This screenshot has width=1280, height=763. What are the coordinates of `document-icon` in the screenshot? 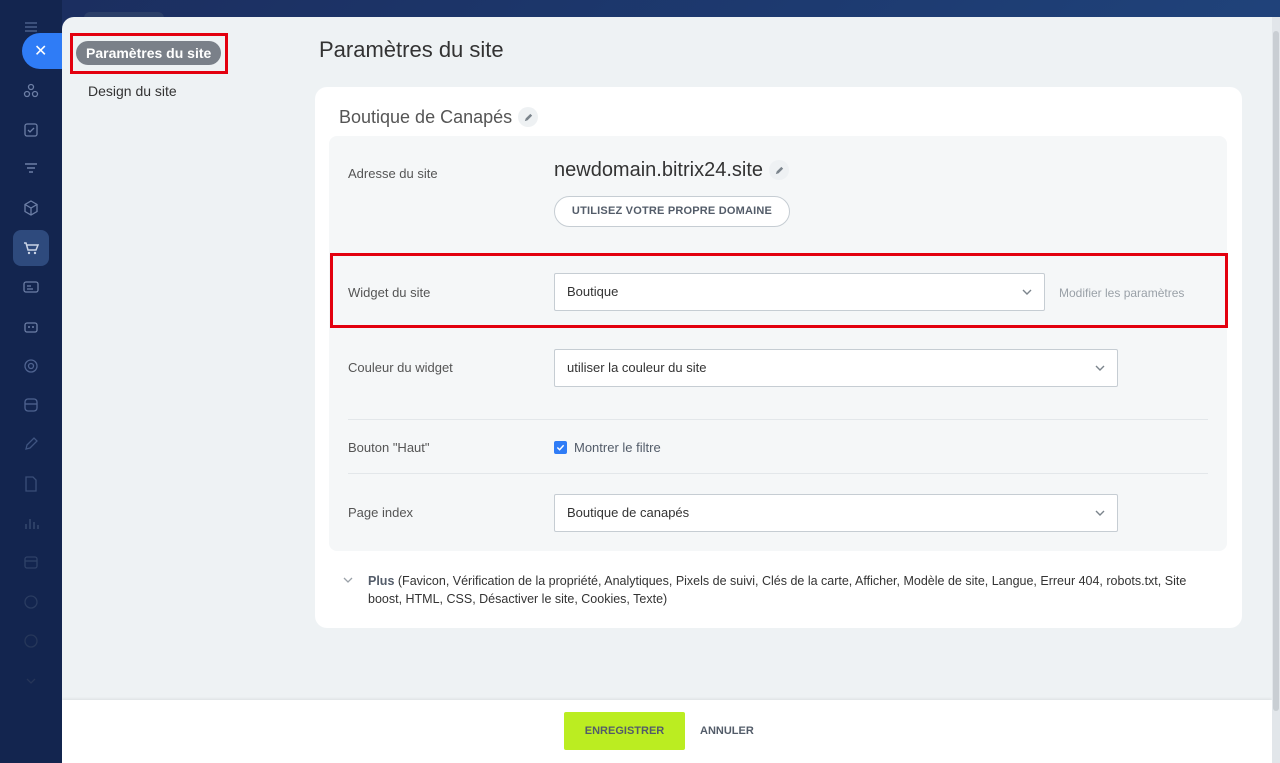 It's located at (31, 484).